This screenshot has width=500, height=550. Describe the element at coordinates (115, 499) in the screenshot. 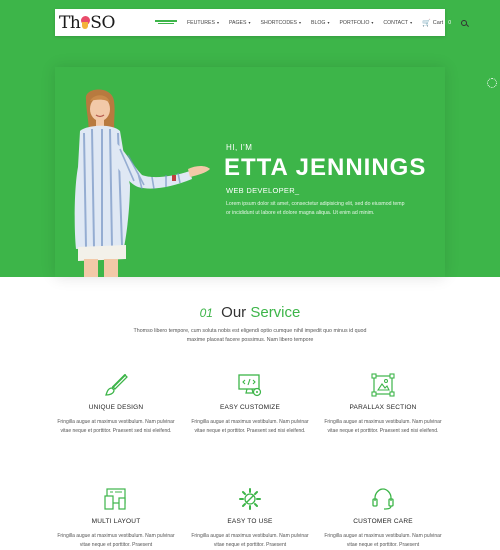

I see `multi-device-icon` at that location.